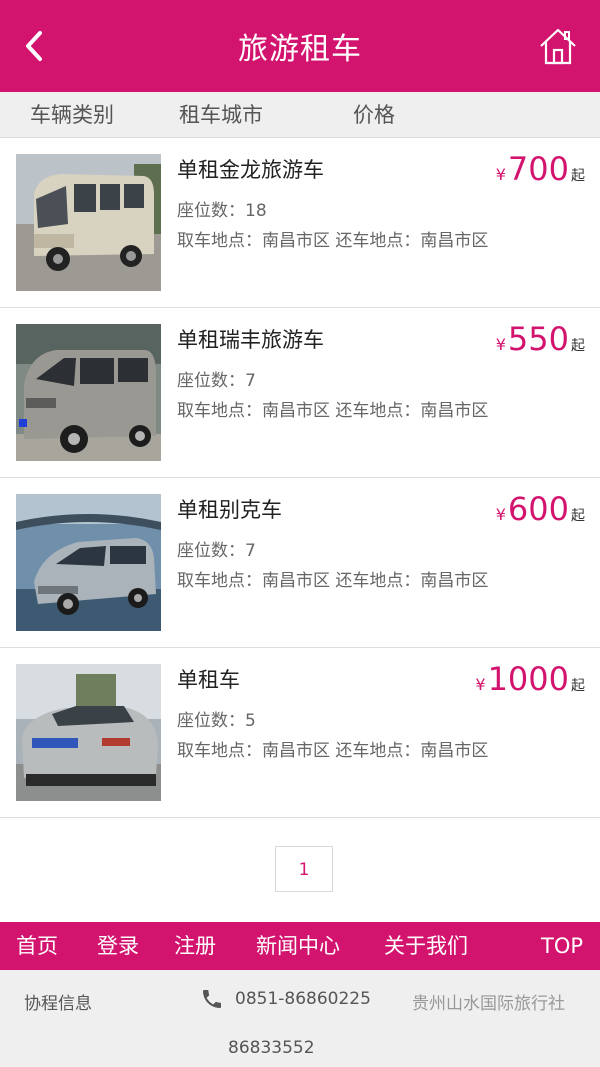  I want to click on car-image-van, so click(88, 392).